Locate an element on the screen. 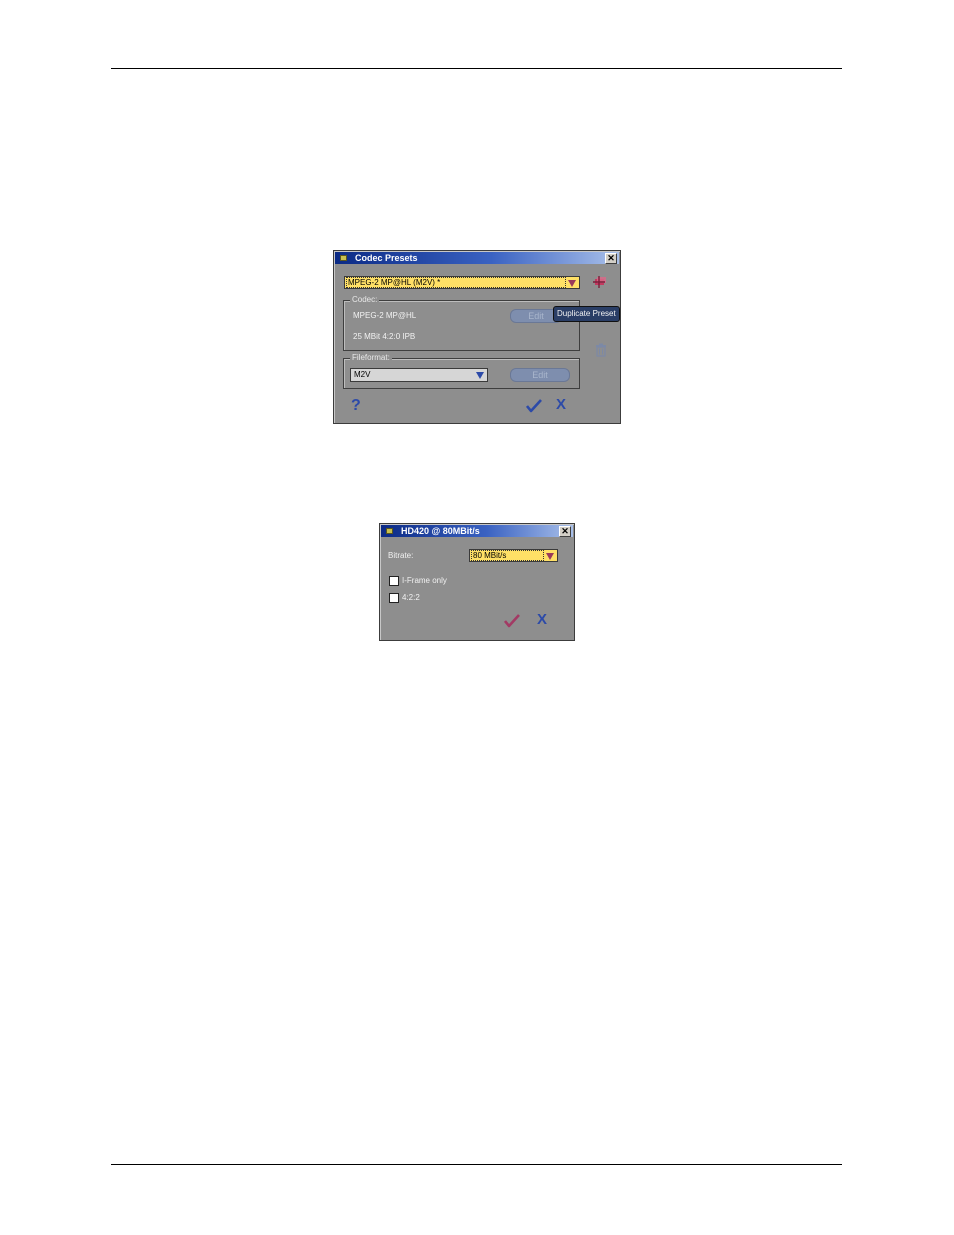  fileformat-group: Fileformat: M2V Edit is located at coordinates (461, 371).